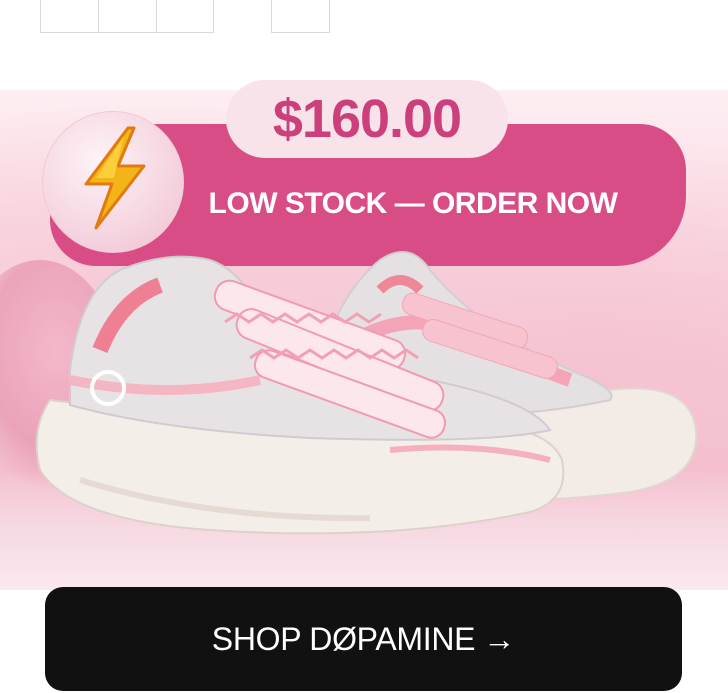 This screenshot has width=728, height=693. Describe the element at coordinates (343, 638) in the screenshot. I see `shop-button-label: SHOP DØPAMINE` at that location.